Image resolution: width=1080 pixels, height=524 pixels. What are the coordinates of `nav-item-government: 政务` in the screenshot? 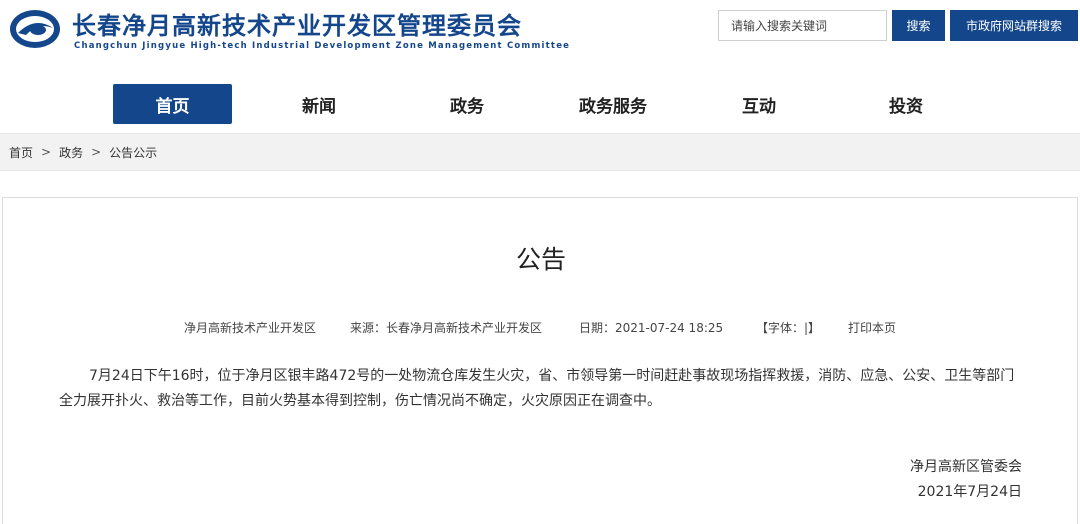 It's located at (467, 104).